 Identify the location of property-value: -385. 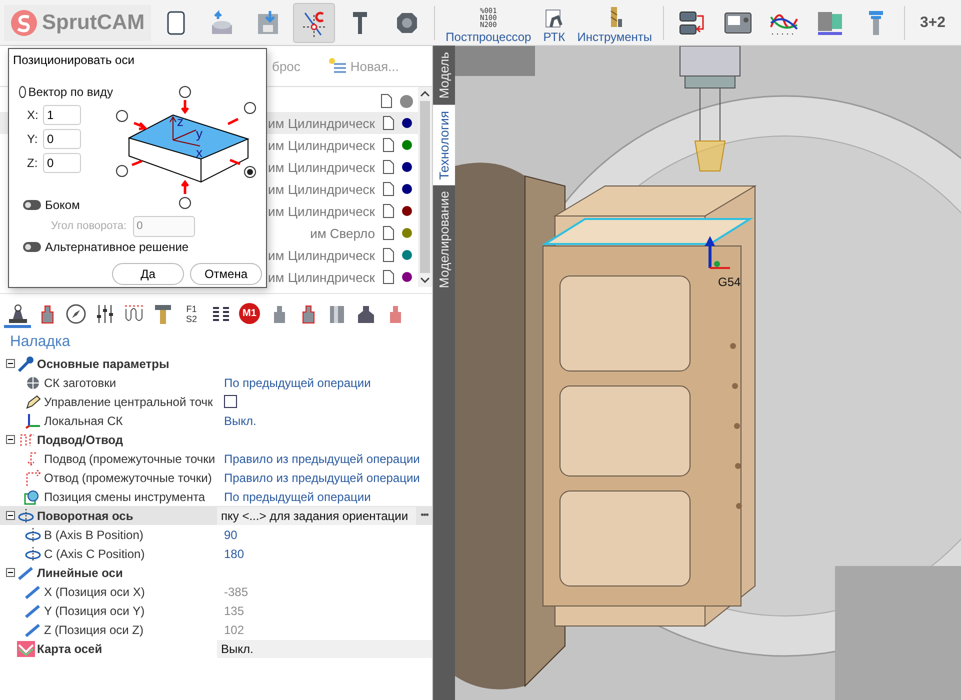
(236, 591).